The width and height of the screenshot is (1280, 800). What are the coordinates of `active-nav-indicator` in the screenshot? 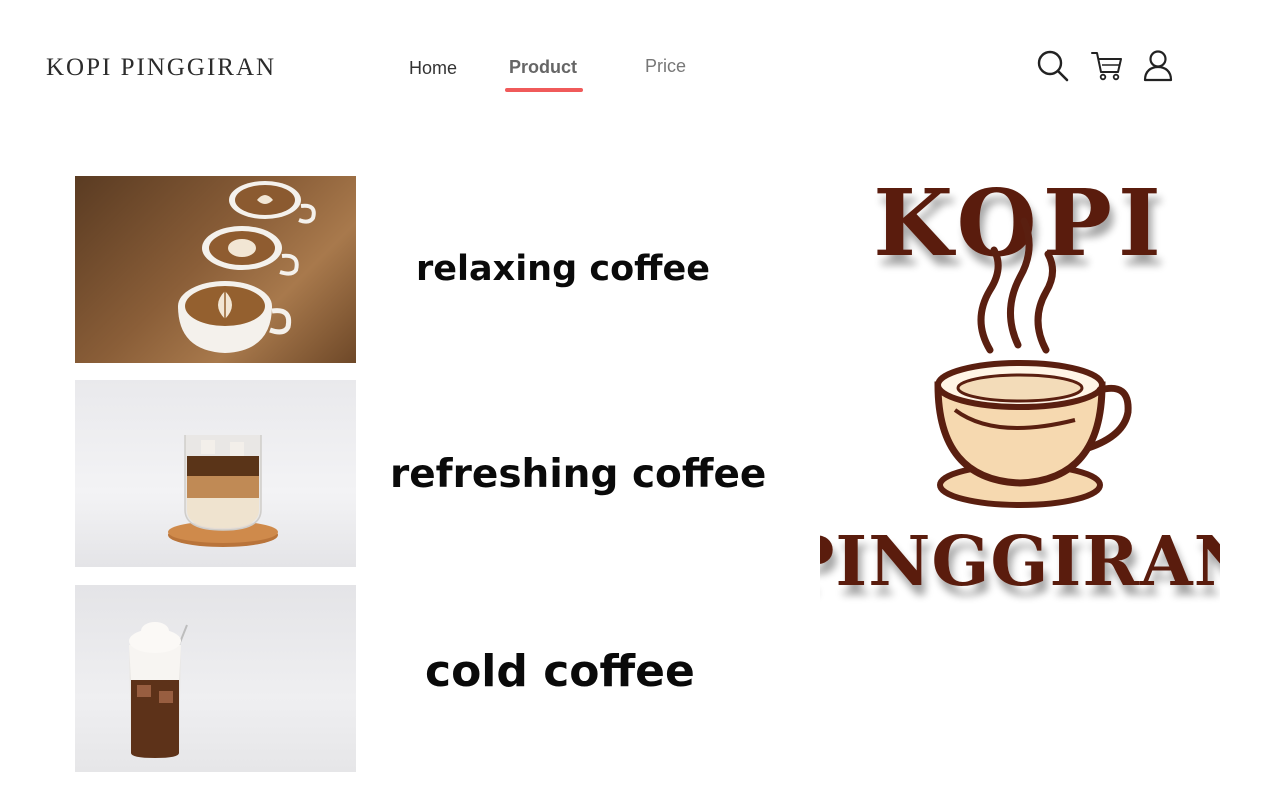 It's located at (544, 90).